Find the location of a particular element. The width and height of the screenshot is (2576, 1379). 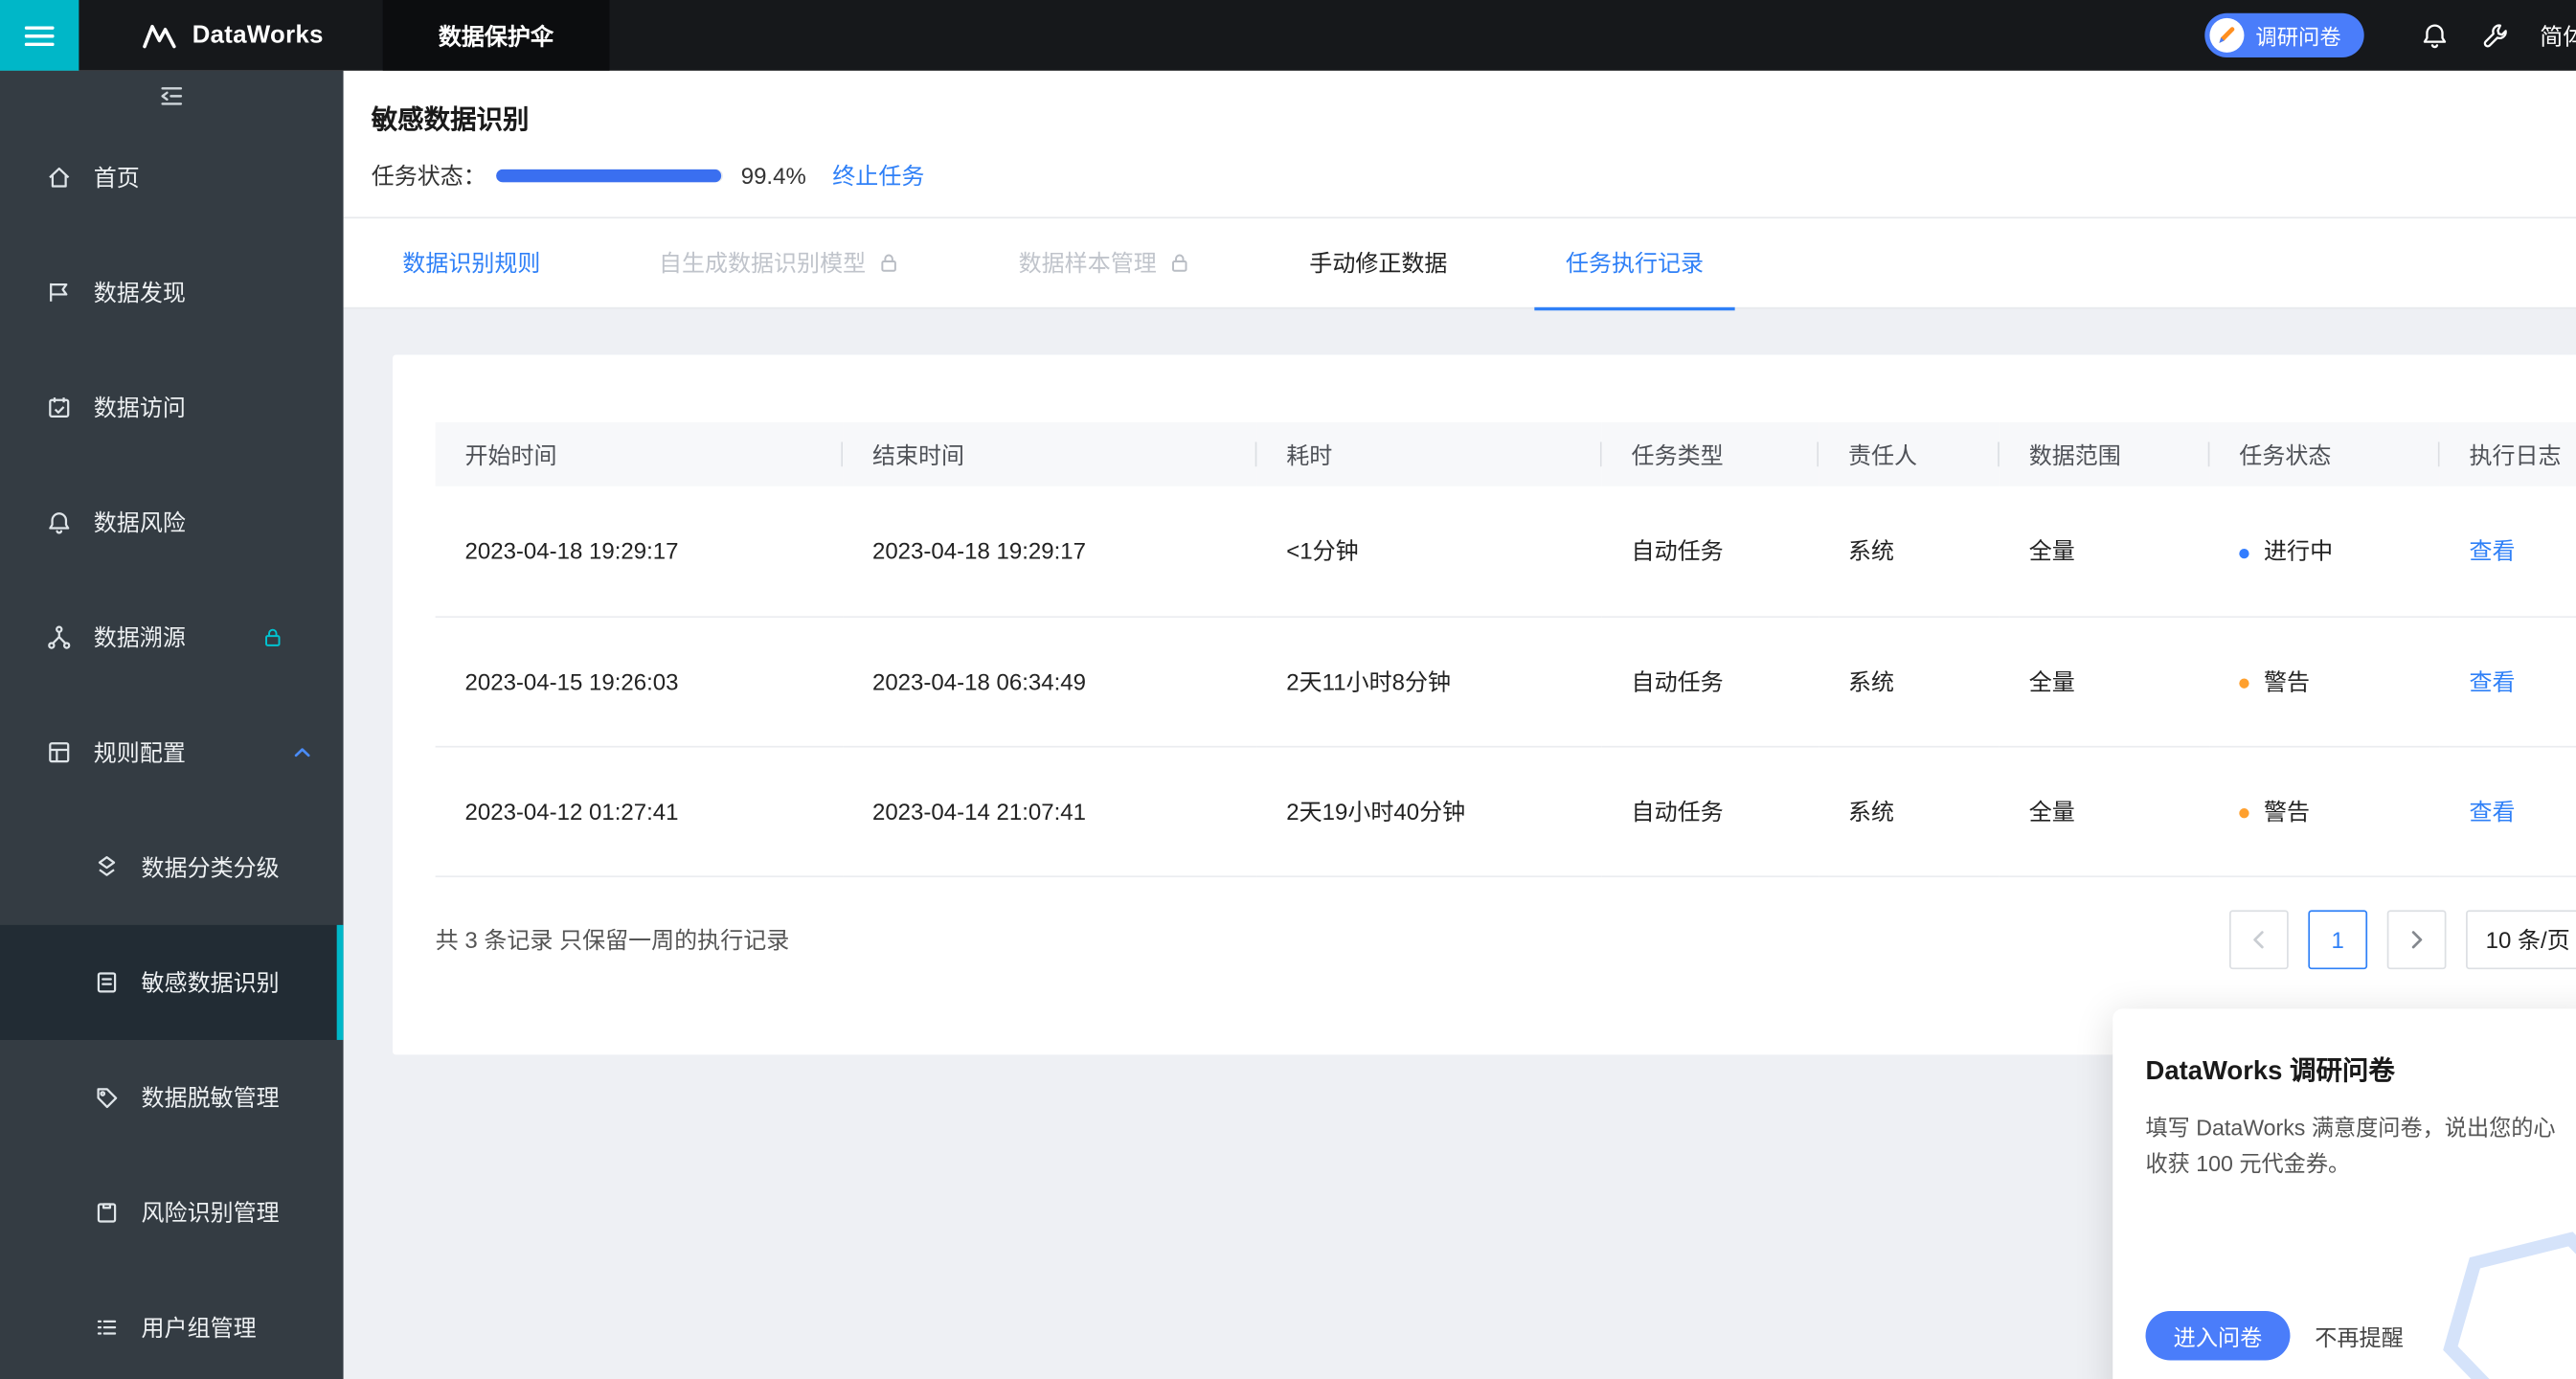

page-size-select: 10 条/页 is located at coordinates (2521, 939).